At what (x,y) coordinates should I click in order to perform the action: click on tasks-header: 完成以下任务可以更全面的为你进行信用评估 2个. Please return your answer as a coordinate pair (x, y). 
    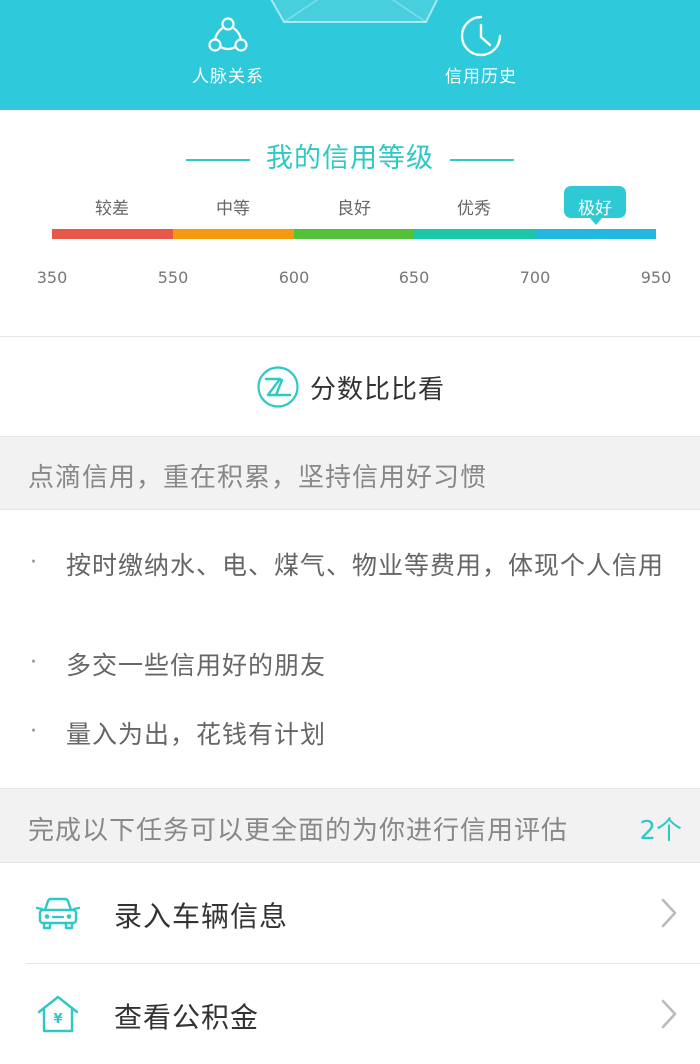
    Looking at the image, I should click on (350, 825).